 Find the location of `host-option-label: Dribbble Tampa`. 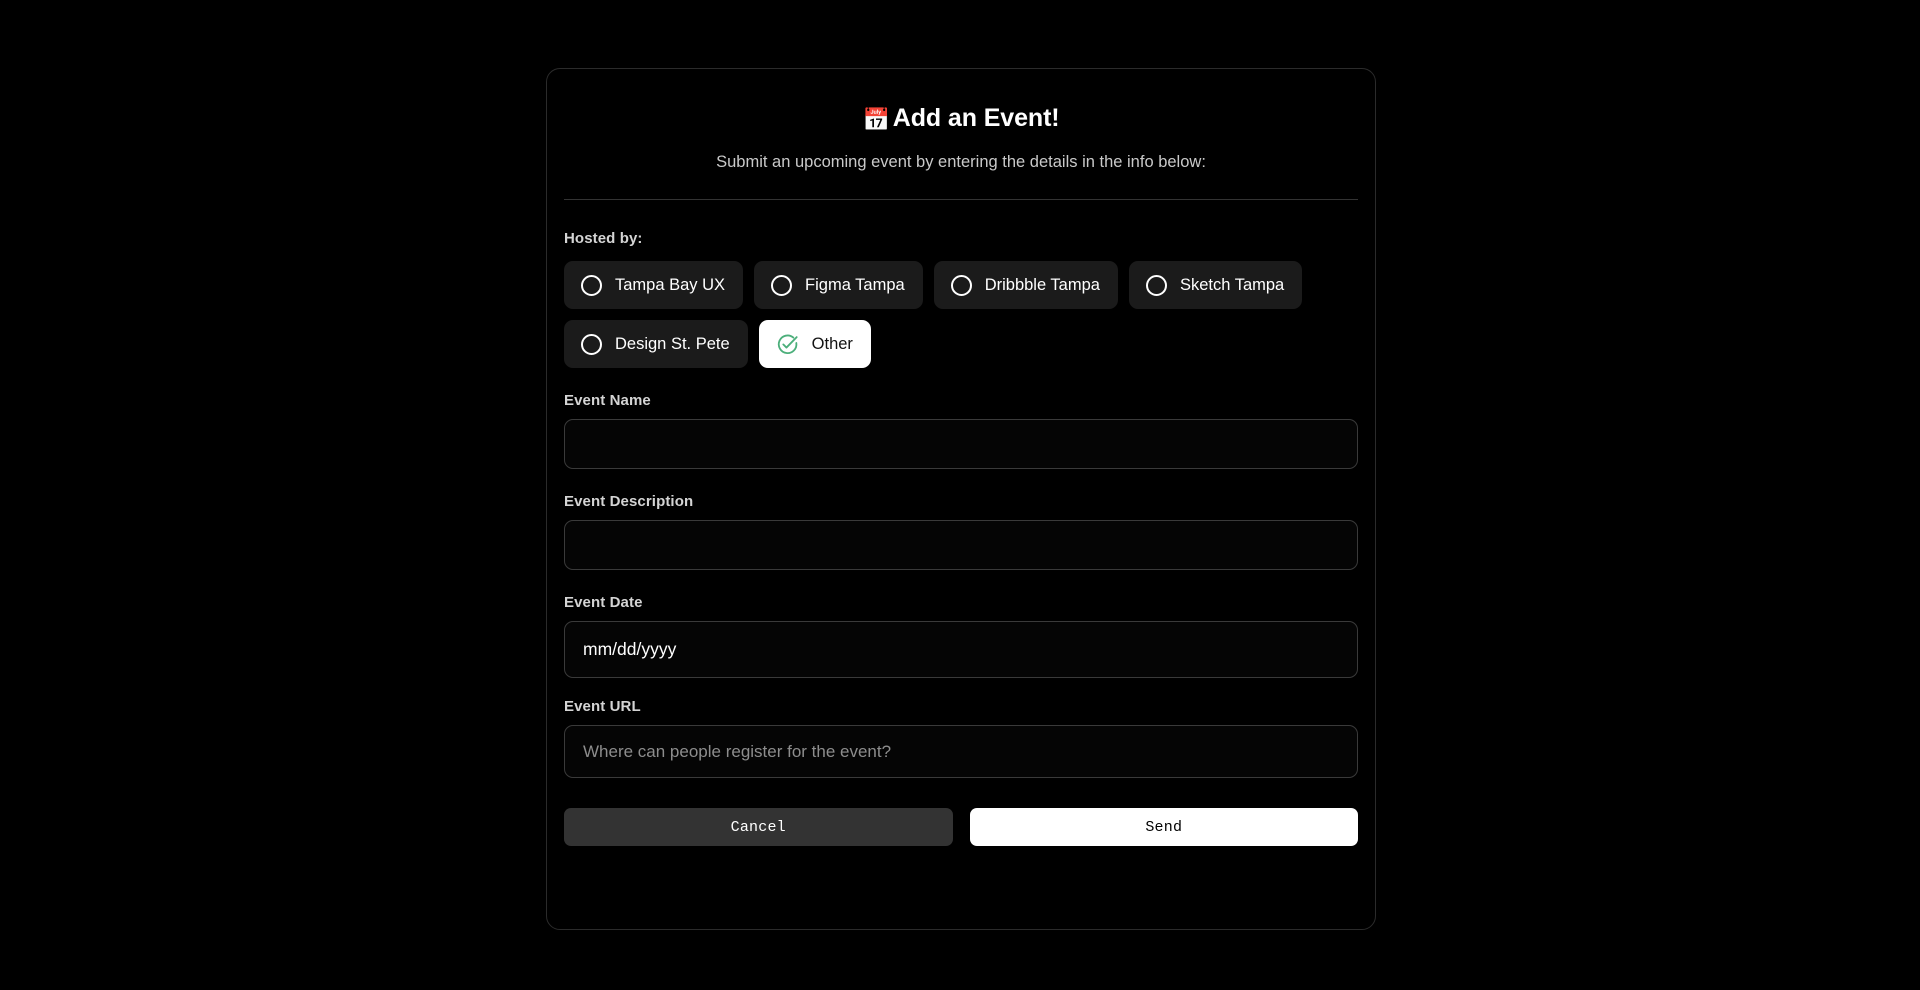

host-option-label: Dribbble Tampa is located at coordinates (1042, 284).